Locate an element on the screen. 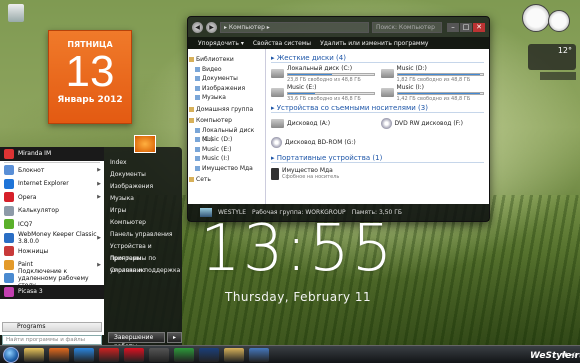  nav-item: Видео is located at coordinates (226, 70).